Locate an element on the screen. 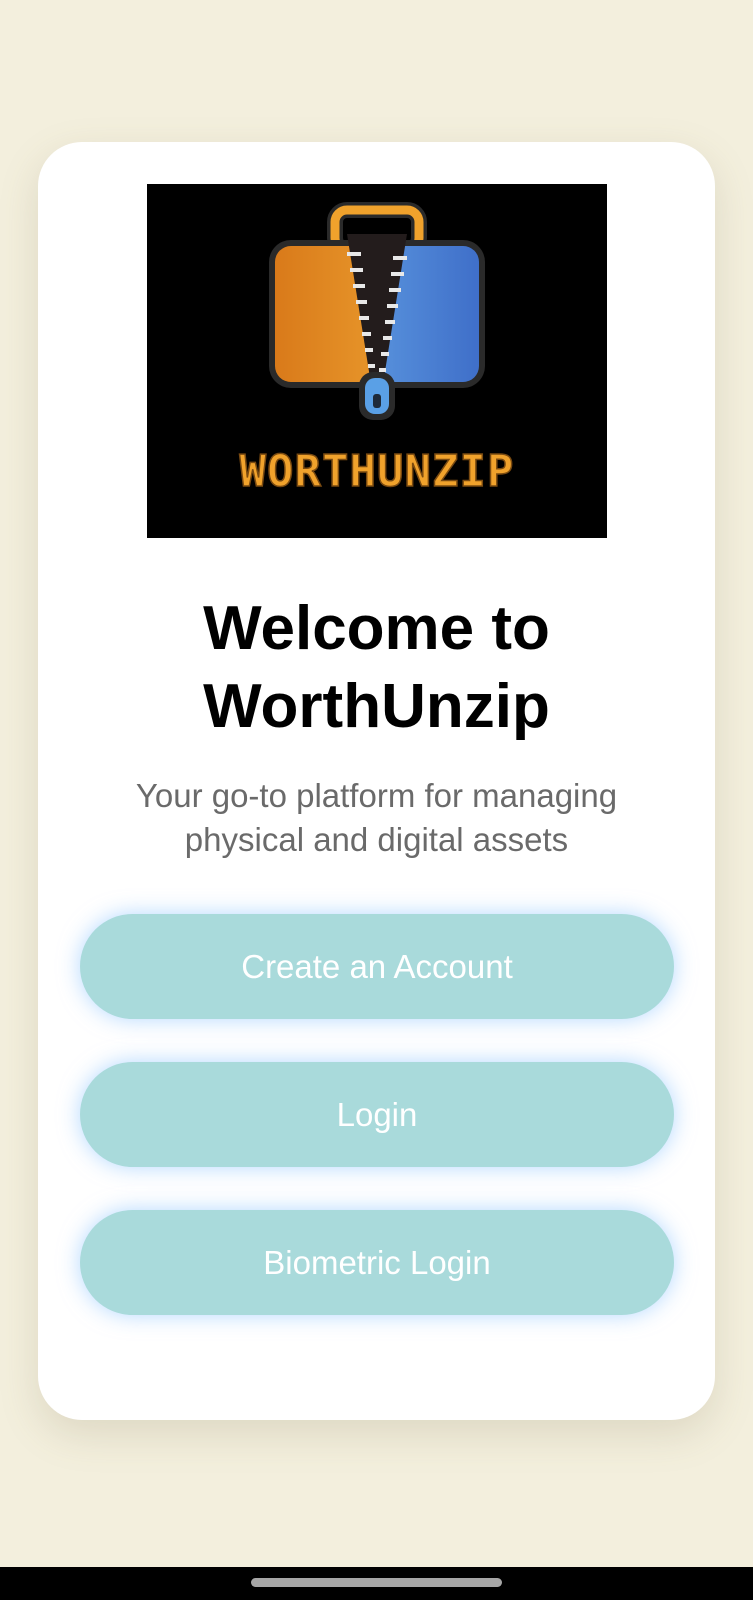 This screenshot has height=1600, width=753. logo-wordmark: WORTHUNZIP is located at coordinates (377, 471).